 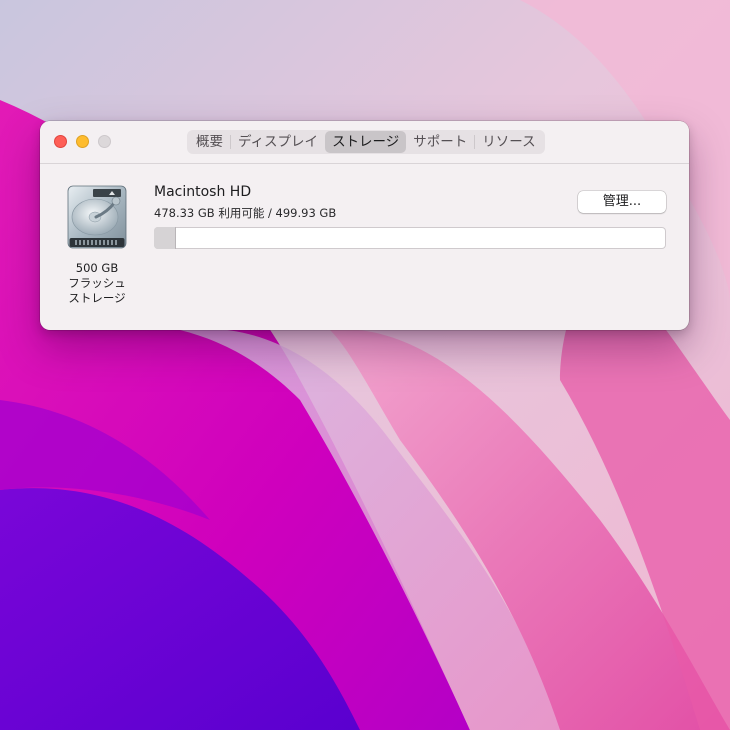 What do you see at coordinates (440, 142) in the screenshot?
I see `tab-support: サポート` at bounding box center [440, 142].